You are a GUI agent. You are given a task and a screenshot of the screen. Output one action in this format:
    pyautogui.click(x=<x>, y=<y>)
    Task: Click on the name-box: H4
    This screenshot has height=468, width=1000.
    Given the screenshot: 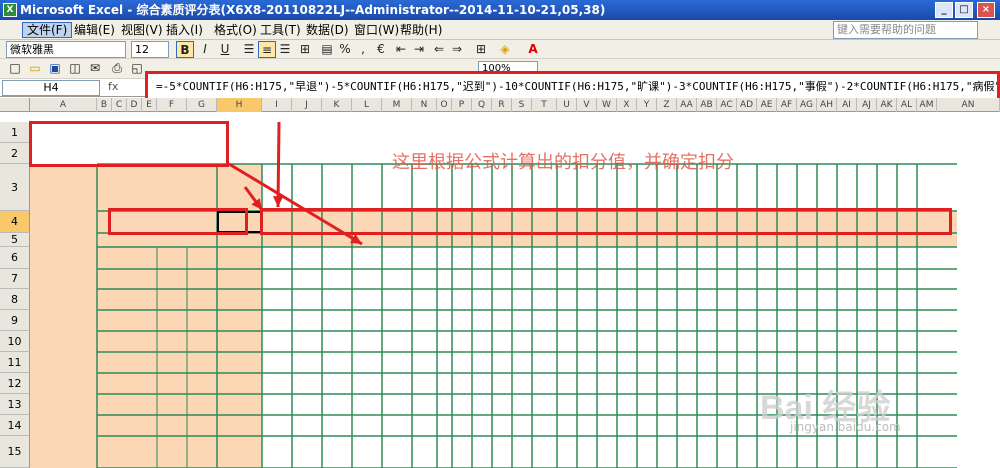 What is the action you would take?
    pyautogui.click(x=51, y=88)
    